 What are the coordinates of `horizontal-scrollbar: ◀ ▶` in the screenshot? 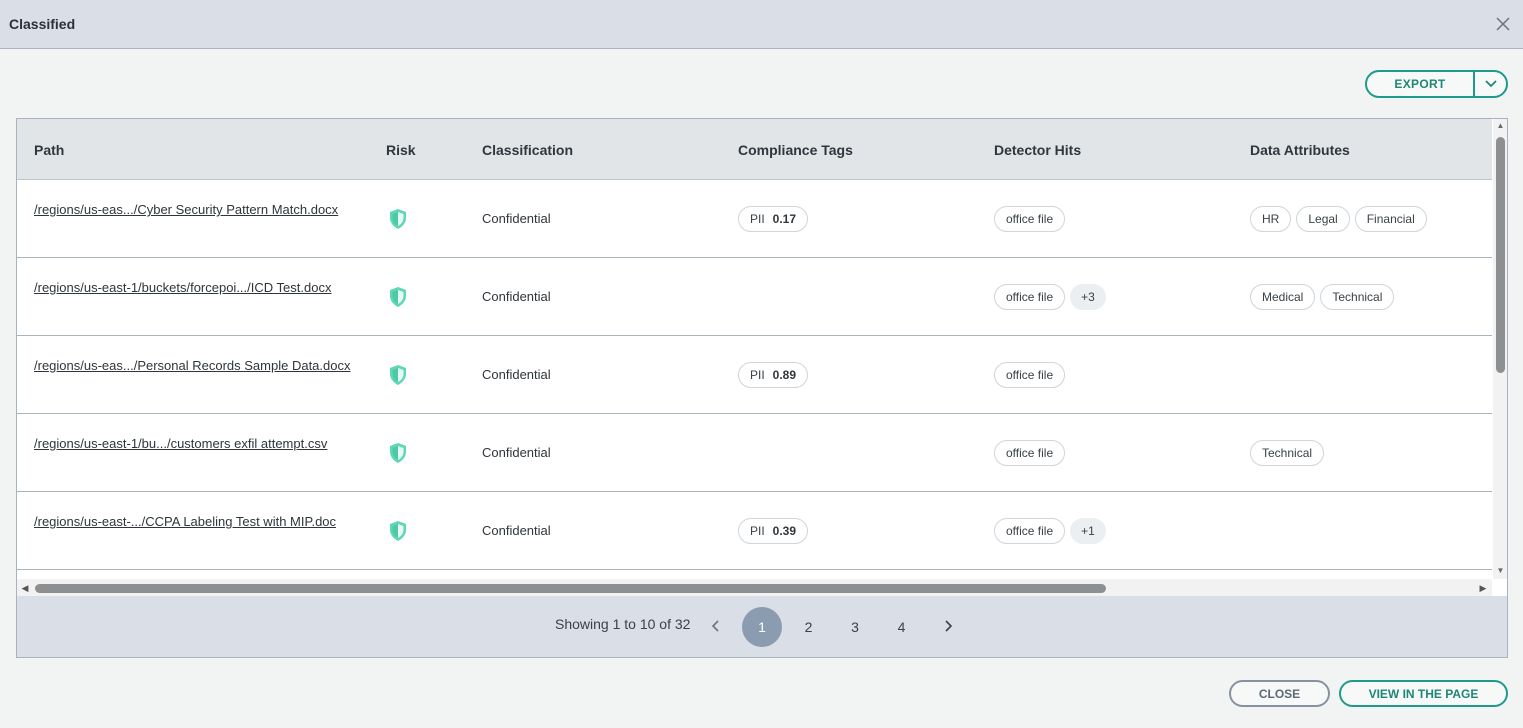 It's located at (754, 587).